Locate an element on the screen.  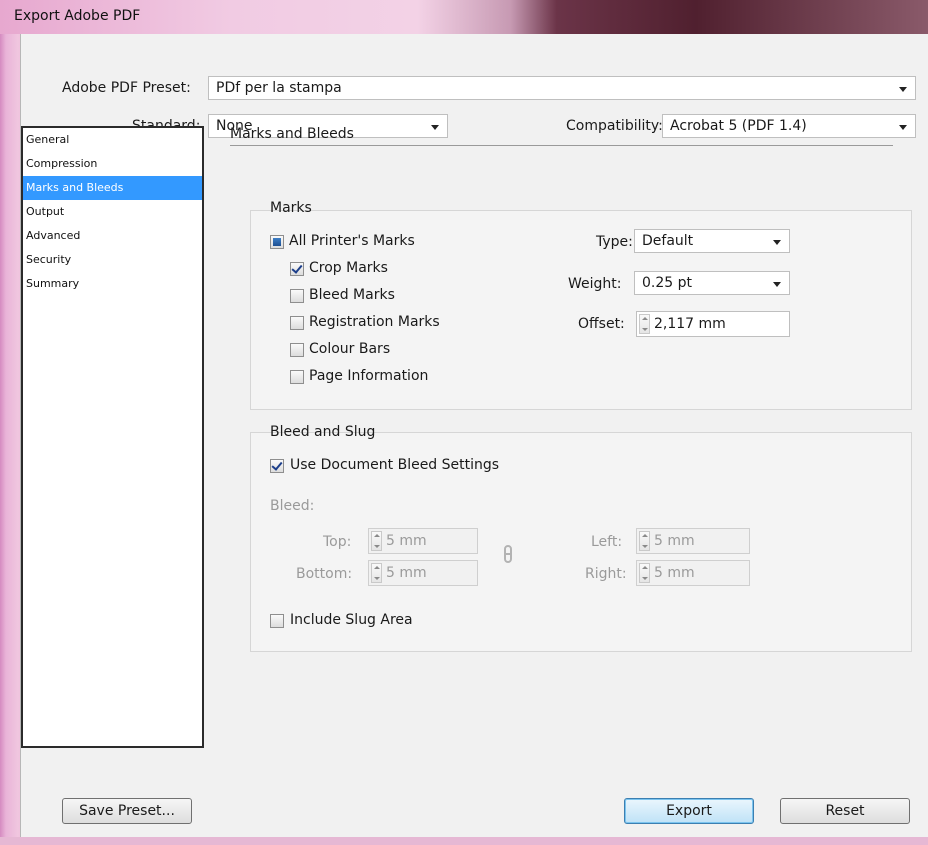
bleed-left-label: Left: is located at coordinates (607, 542).